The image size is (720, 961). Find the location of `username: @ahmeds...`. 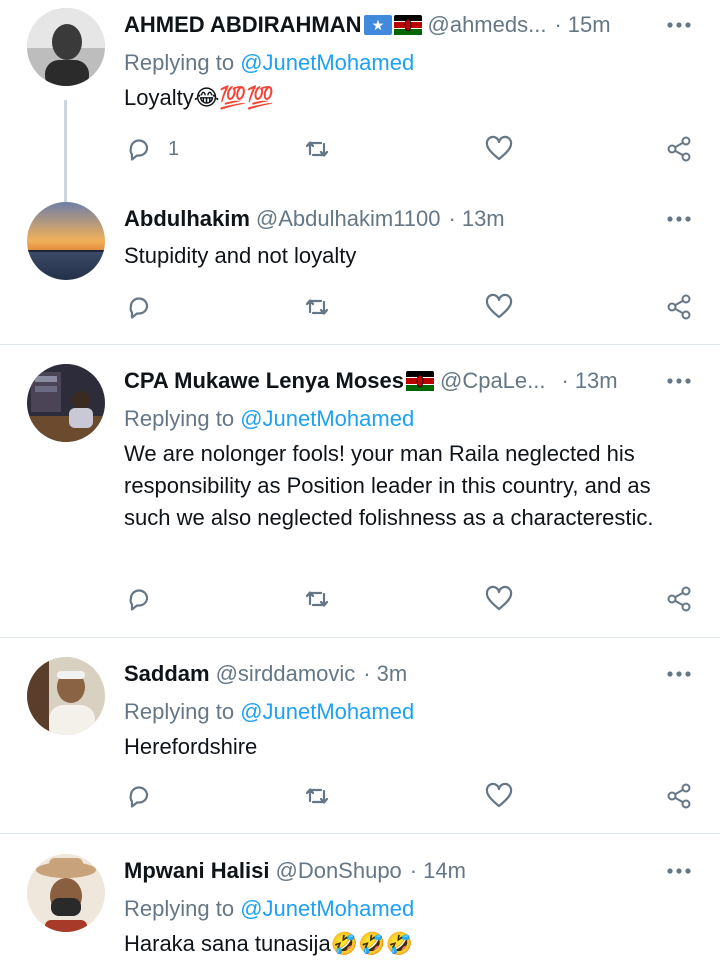

username: @ahmeds... is located at coordinates (487, 25).